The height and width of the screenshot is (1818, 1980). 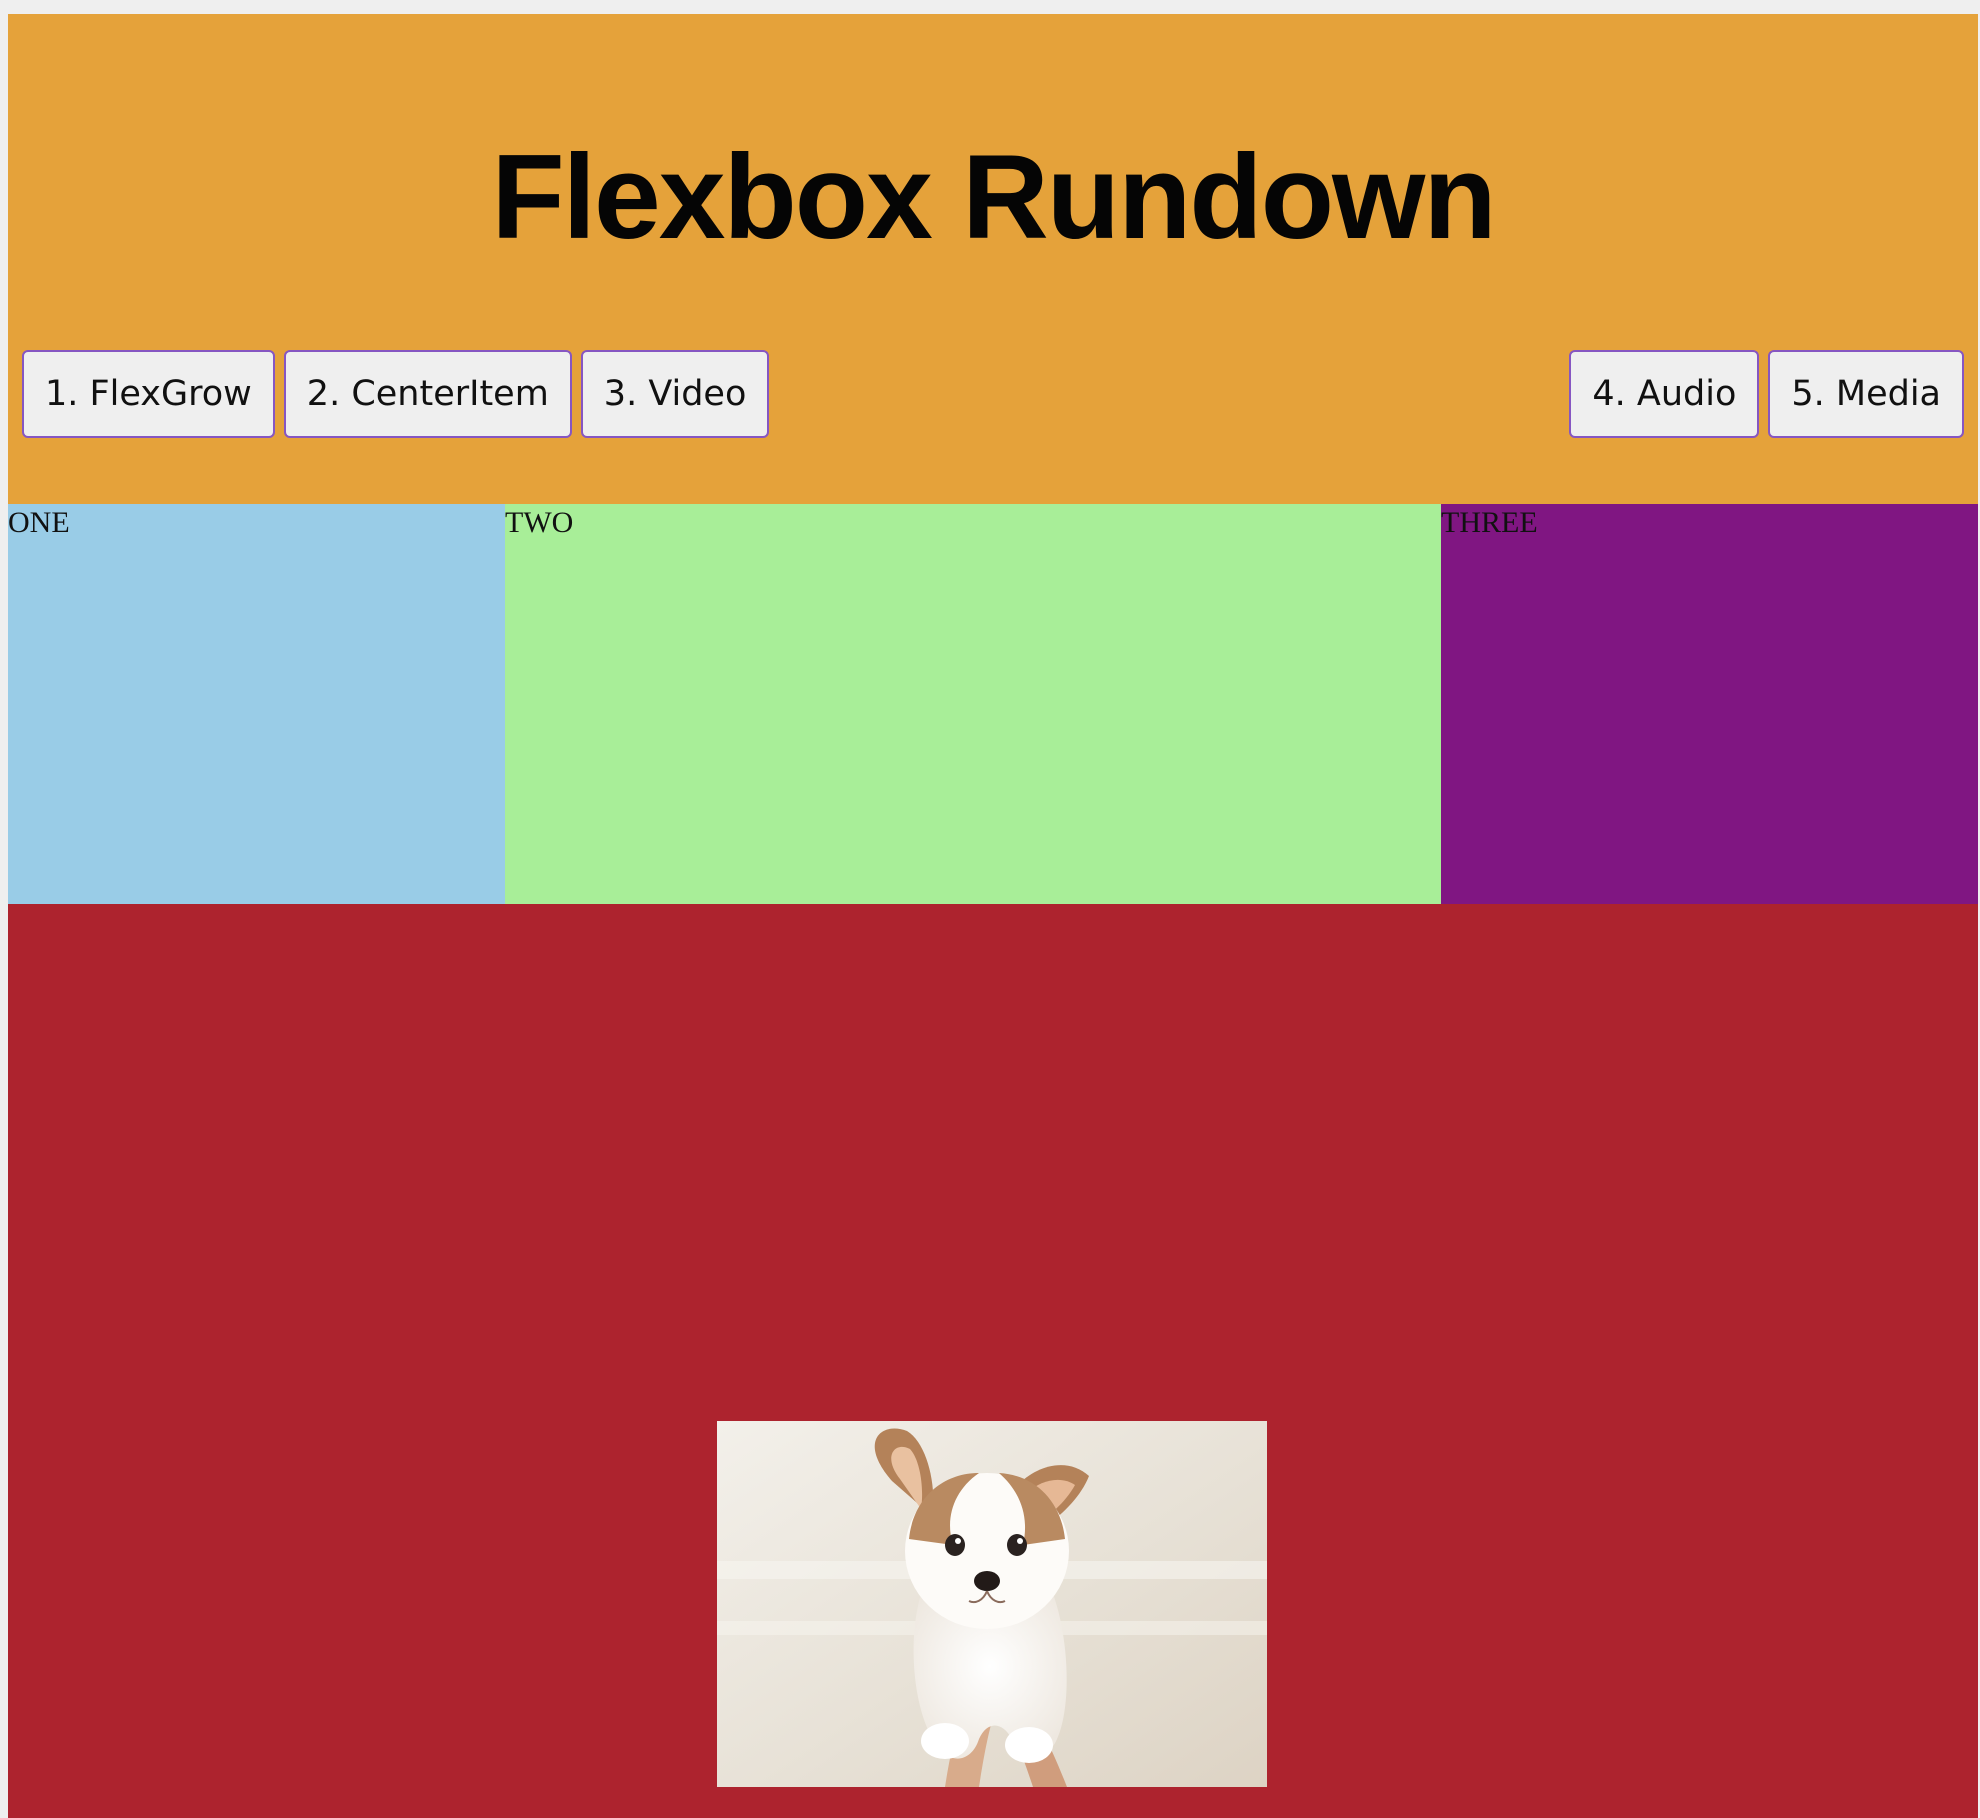 What do you see at coordinates (148, 394) in the screenshot?
I see `flexgrow-button: 1. FlexGrow` at bounding box center [148, 394].